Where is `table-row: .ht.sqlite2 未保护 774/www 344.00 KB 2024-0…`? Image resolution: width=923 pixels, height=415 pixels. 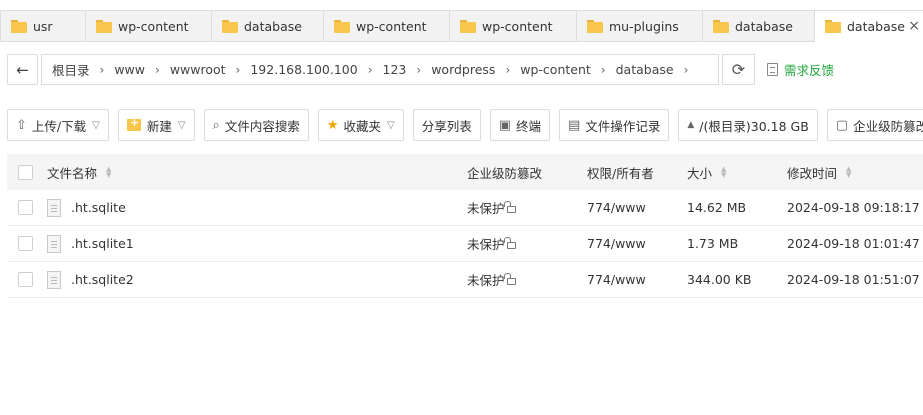 table-row: .ht.sqlite2 未保护 774/www 344.00 KB 2024-0… is located at coordinates (465, 280).